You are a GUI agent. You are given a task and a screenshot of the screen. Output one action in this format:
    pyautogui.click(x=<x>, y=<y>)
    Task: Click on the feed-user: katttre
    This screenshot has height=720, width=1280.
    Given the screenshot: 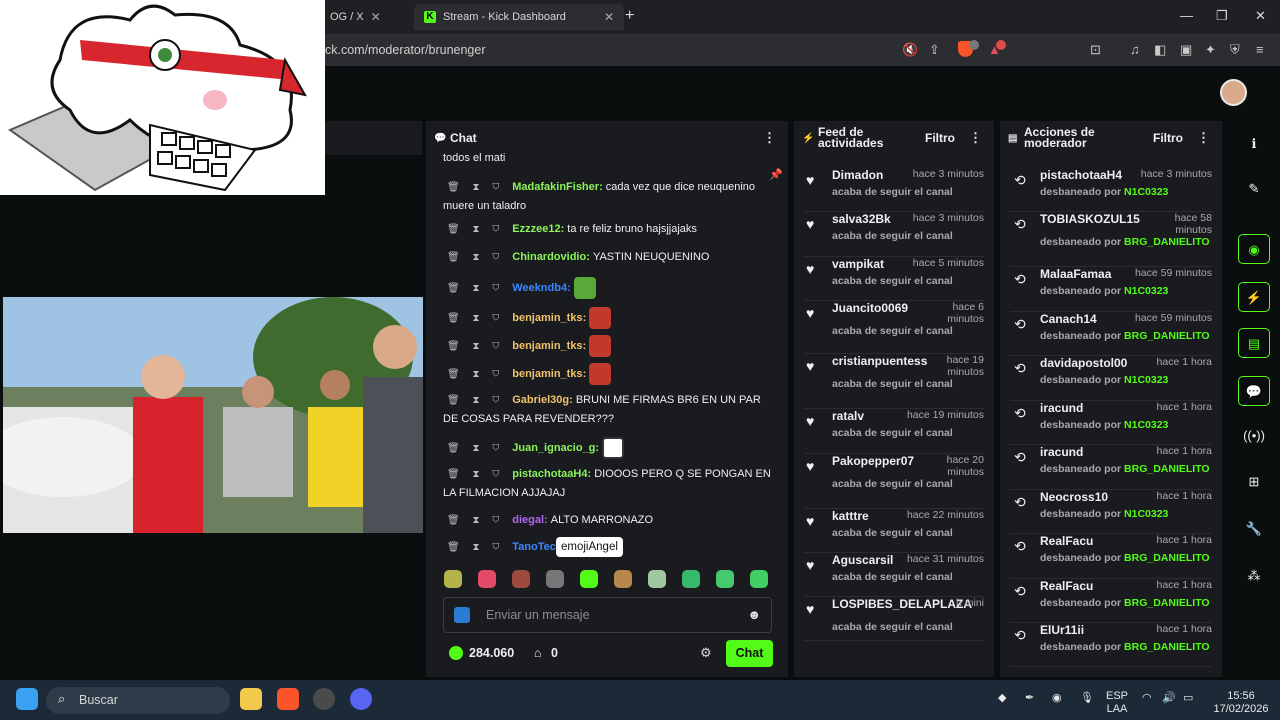 What is the action you would take?
    pyautogui.click(x=850, y=516)
    